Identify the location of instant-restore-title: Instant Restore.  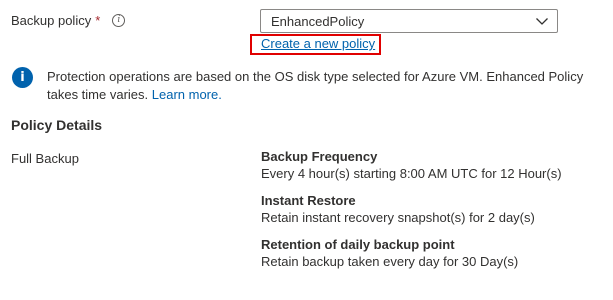
(308, 200).